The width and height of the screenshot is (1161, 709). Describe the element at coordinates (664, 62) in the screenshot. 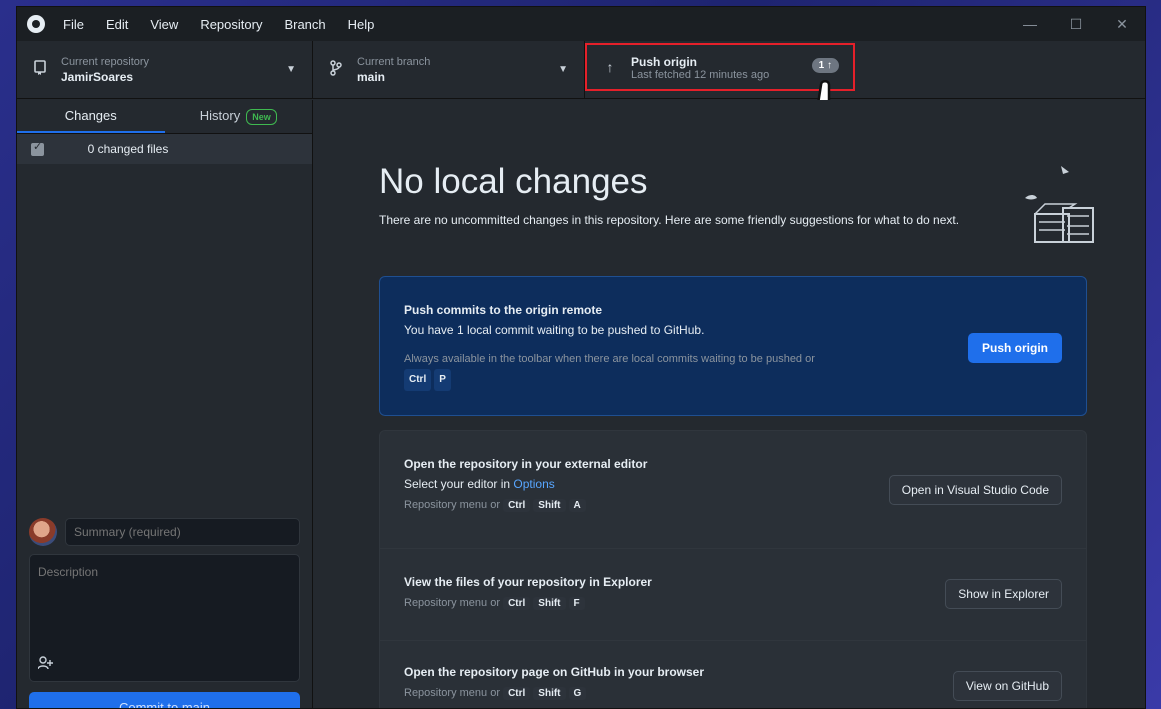

I see `push-title: Push origin` at that location.